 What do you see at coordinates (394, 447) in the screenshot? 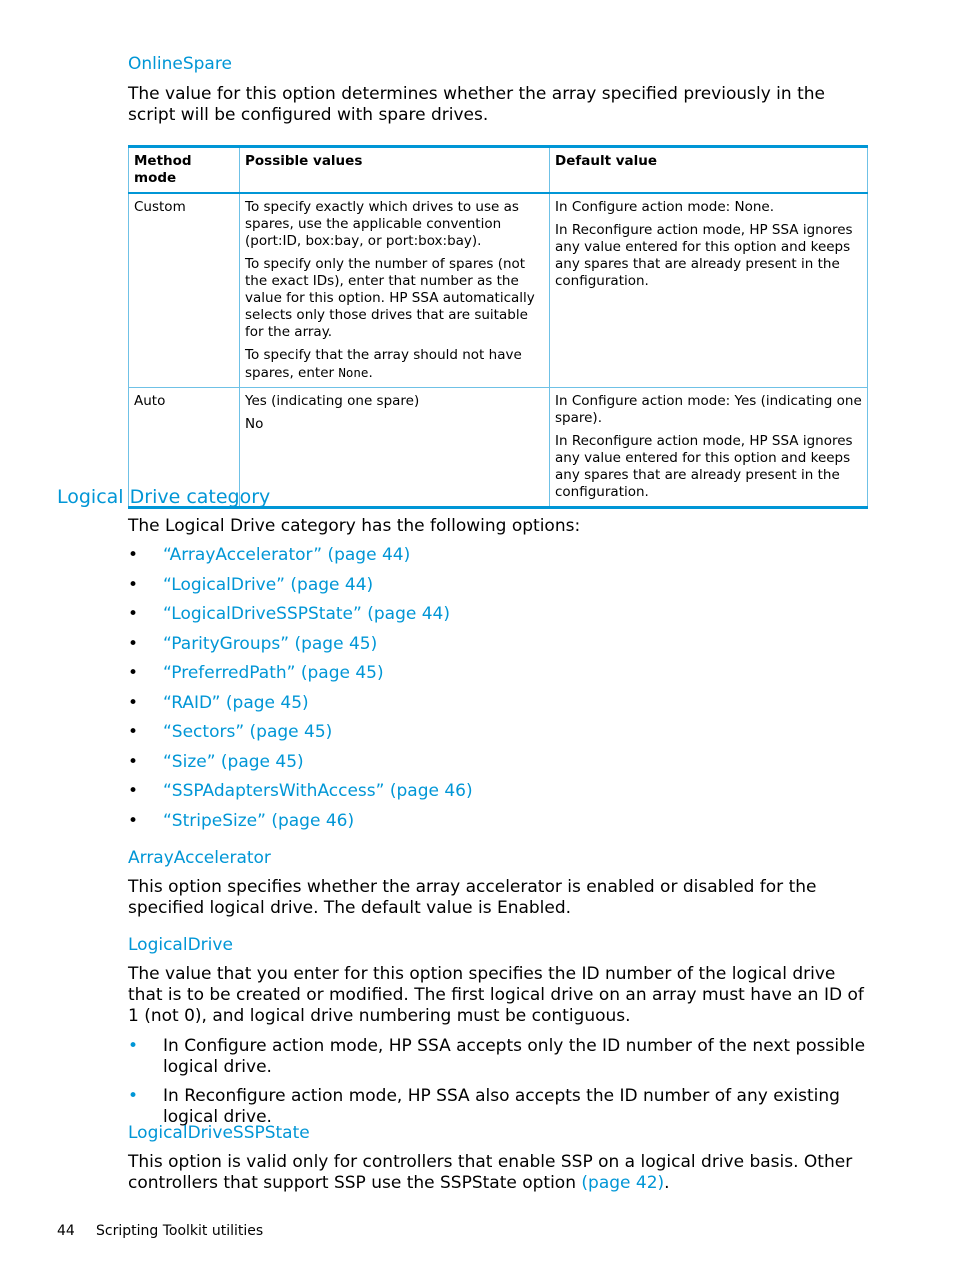
I see `cell-possible: Yes (indicating one spare) No` at bounding box center [394, 447].